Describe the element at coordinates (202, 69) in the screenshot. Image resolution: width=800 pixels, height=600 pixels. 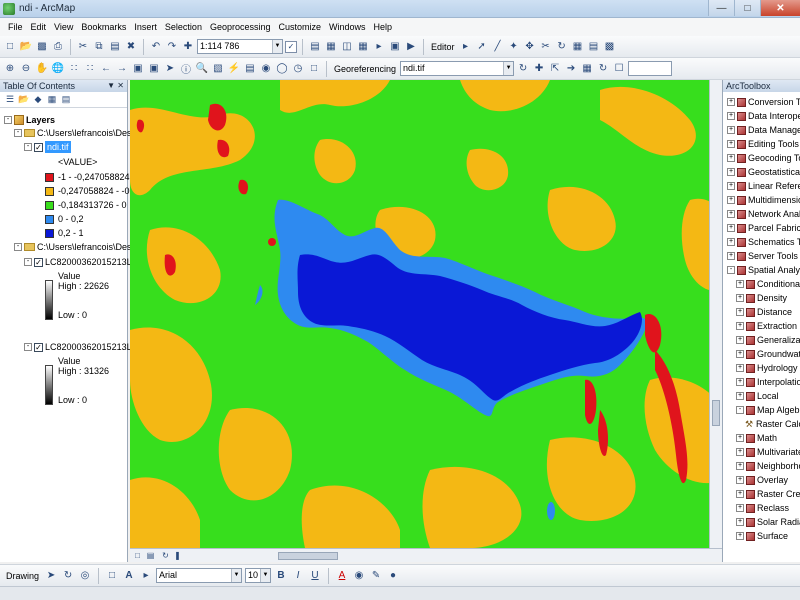
I see `find-icon: 🔍` at that location.